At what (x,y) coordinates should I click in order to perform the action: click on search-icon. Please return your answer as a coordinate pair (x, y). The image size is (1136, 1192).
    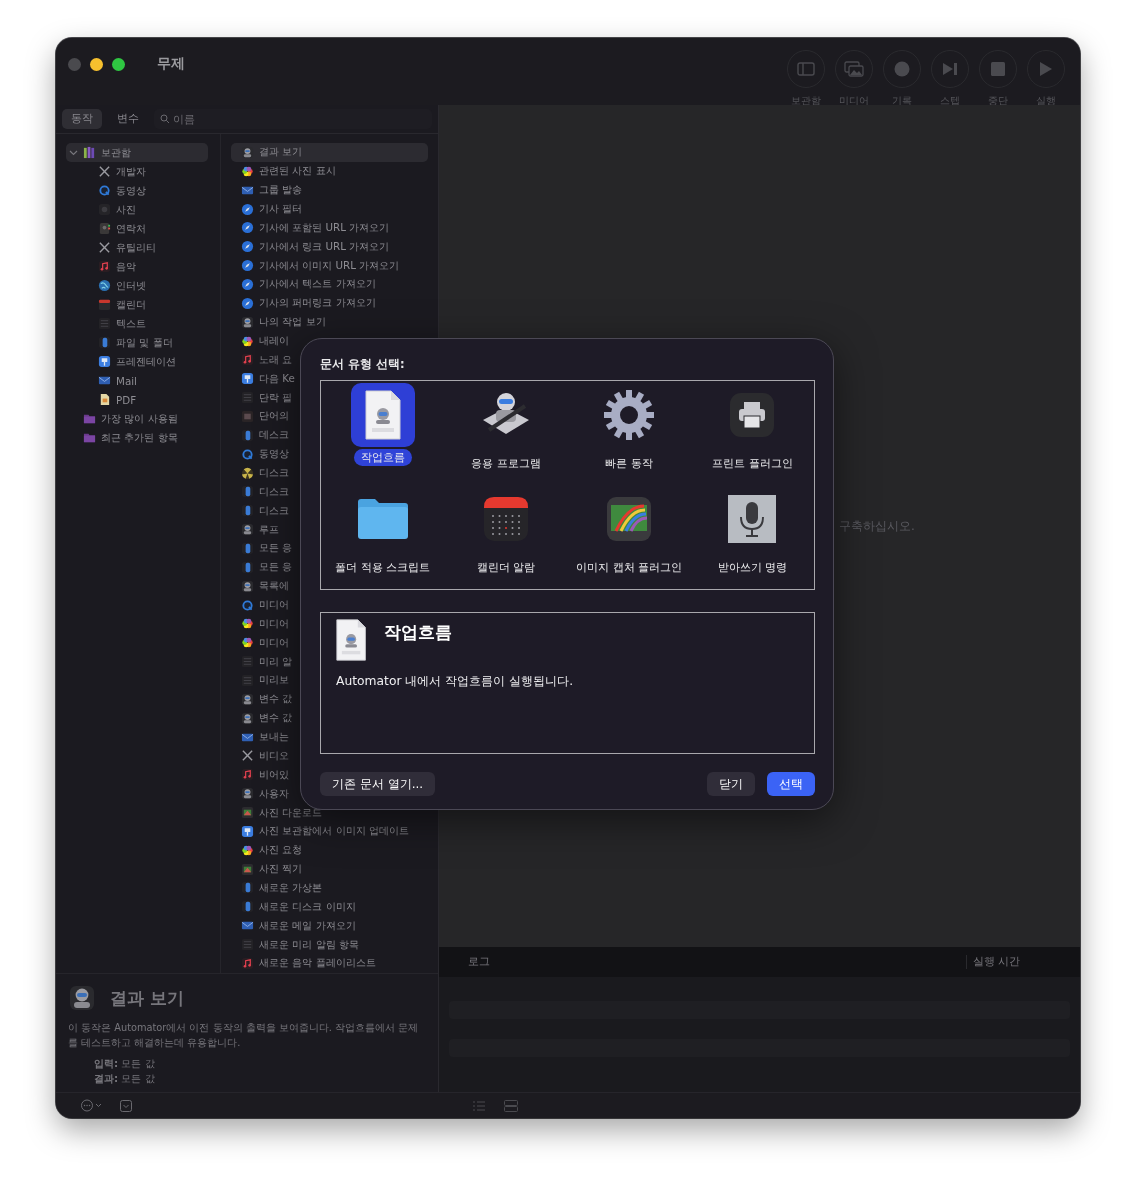
    Looking at the image, I should click on (165, 119).